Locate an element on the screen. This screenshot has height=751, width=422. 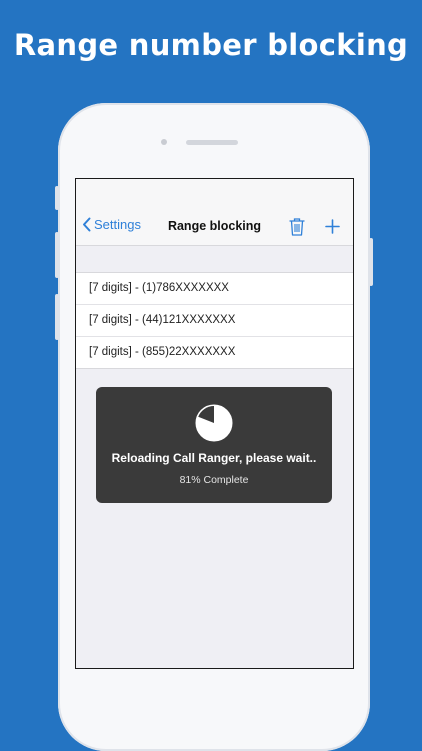
earpiece-speaker is located at coordinates (212, 142).